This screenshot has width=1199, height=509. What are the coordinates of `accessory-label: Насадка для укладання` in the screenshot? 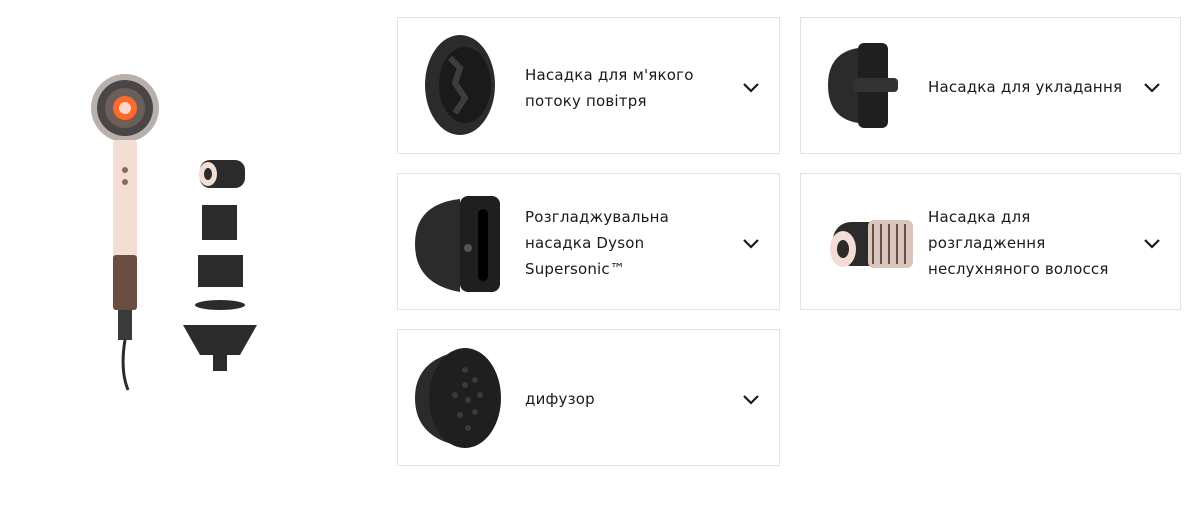 It's located at (1025, 87).